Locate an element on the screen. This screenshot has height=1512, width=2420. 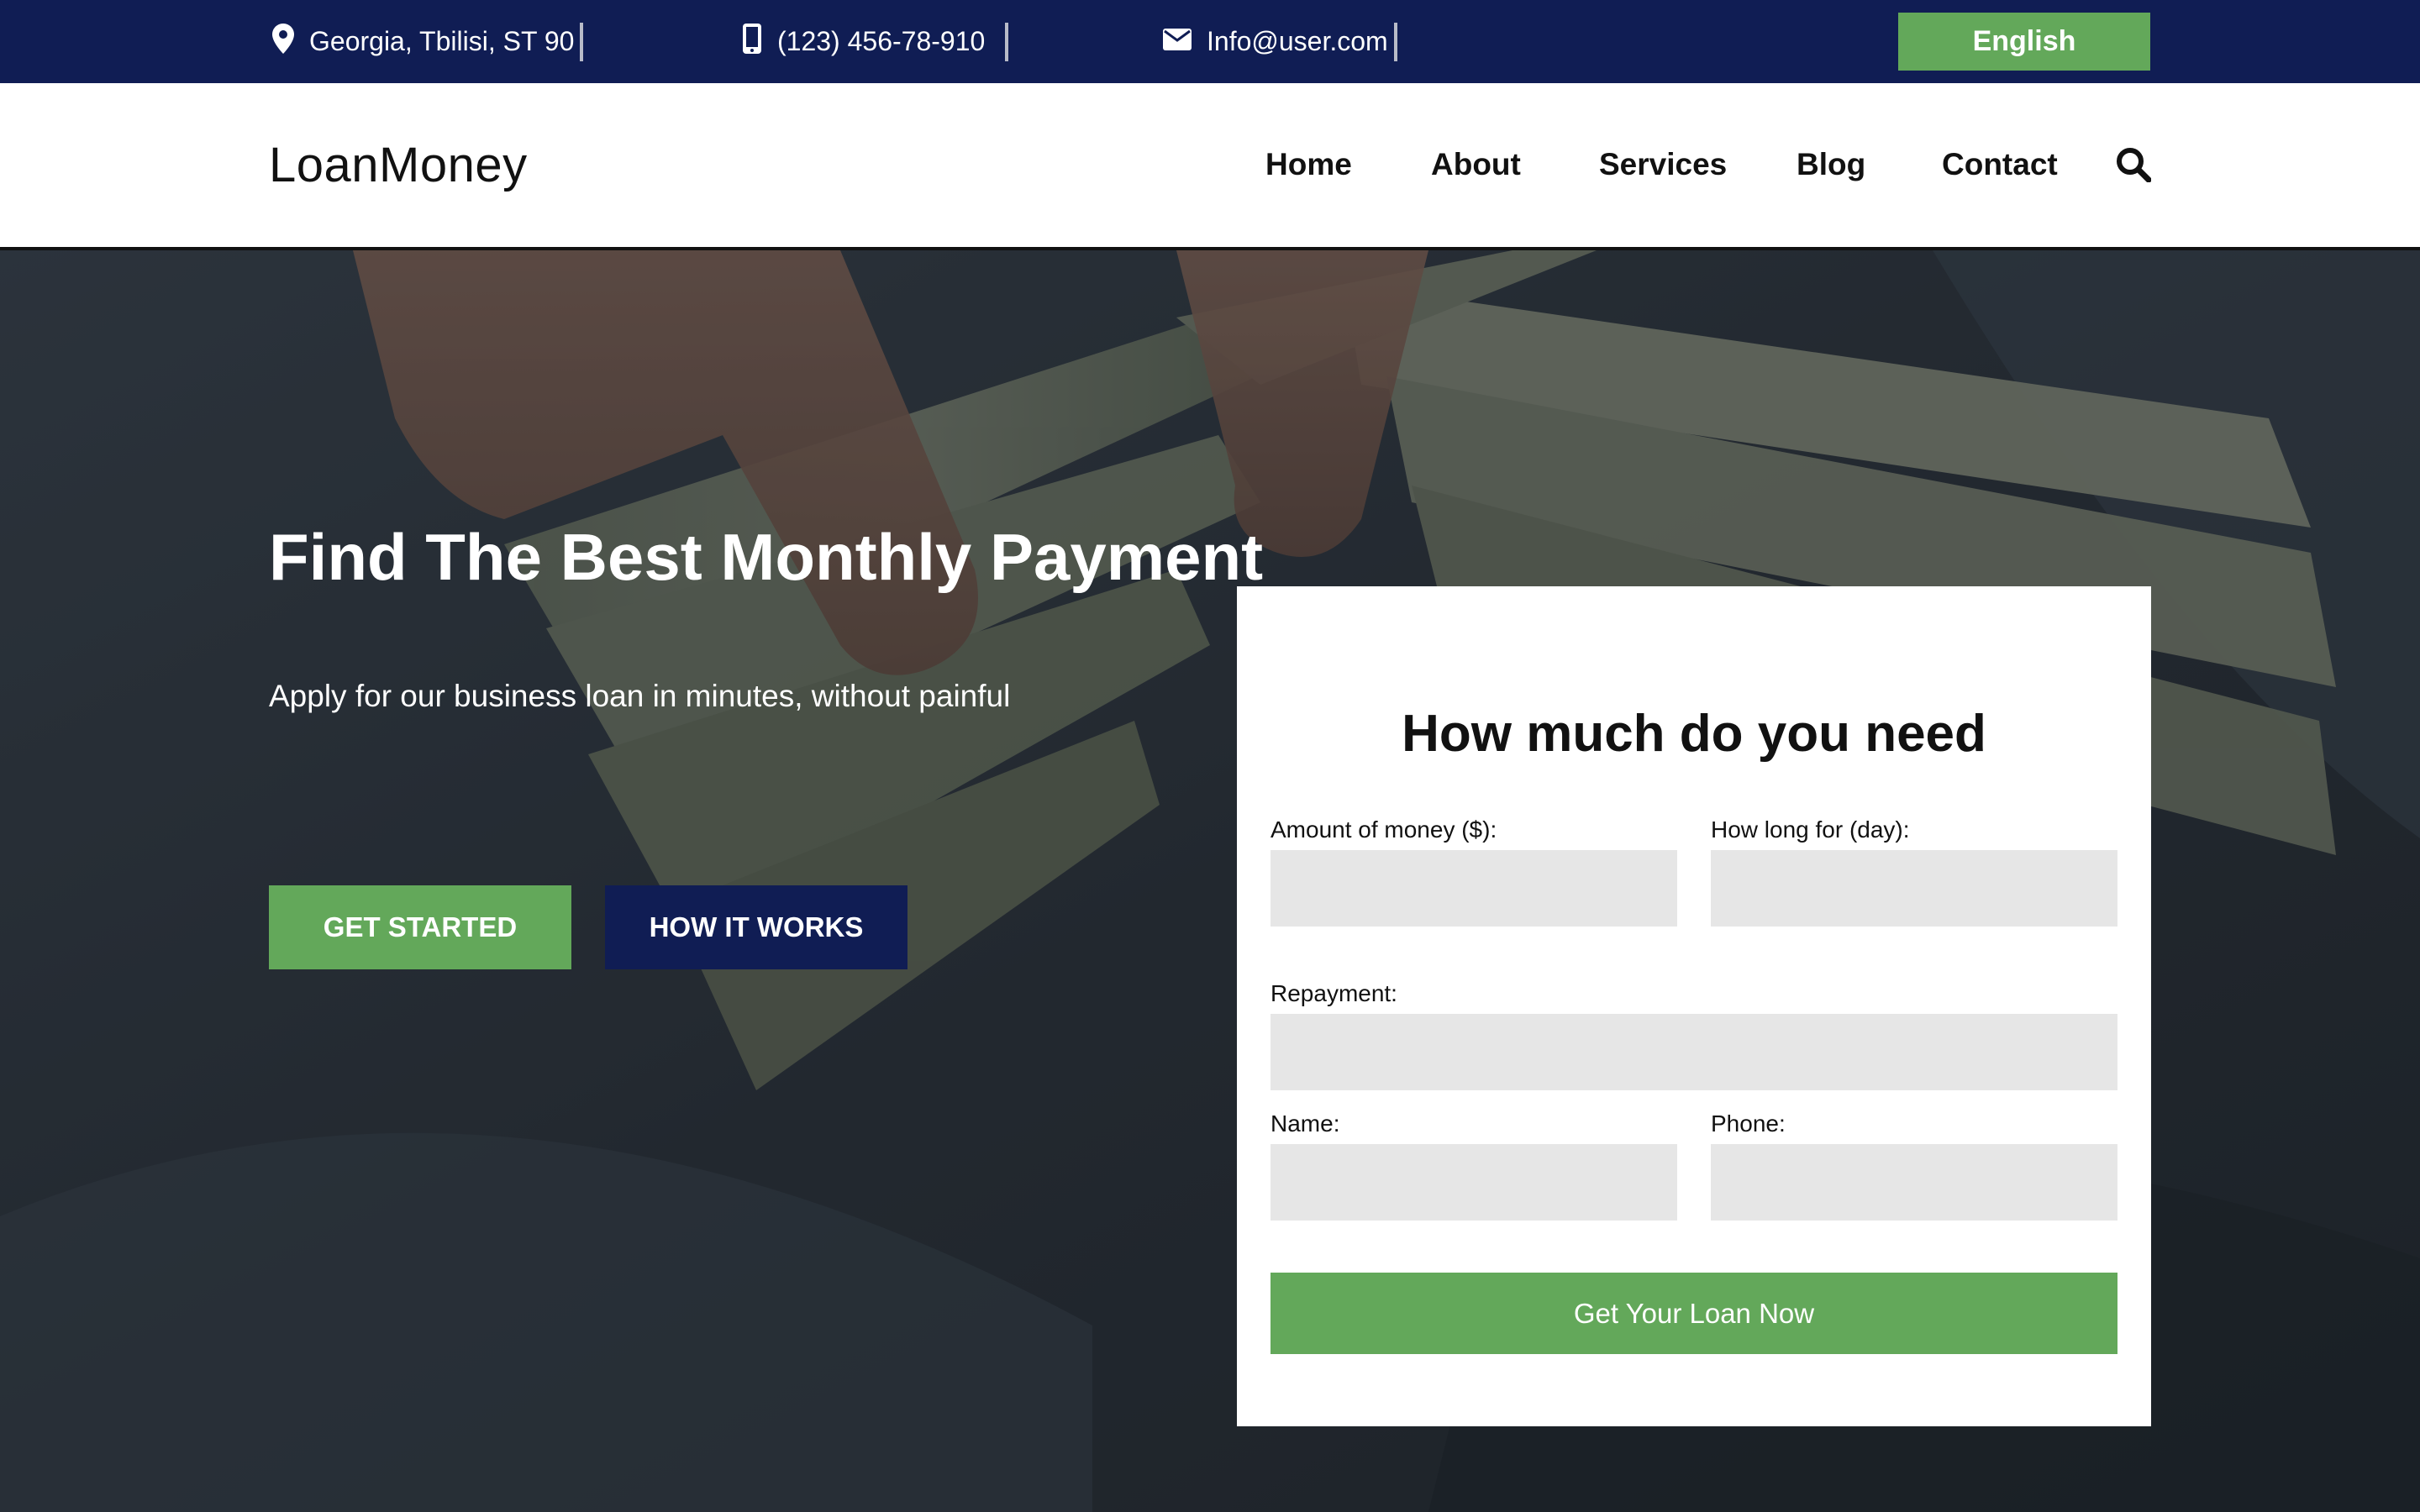
email-item: Info@user.com is located at coordinates (1275, 41).